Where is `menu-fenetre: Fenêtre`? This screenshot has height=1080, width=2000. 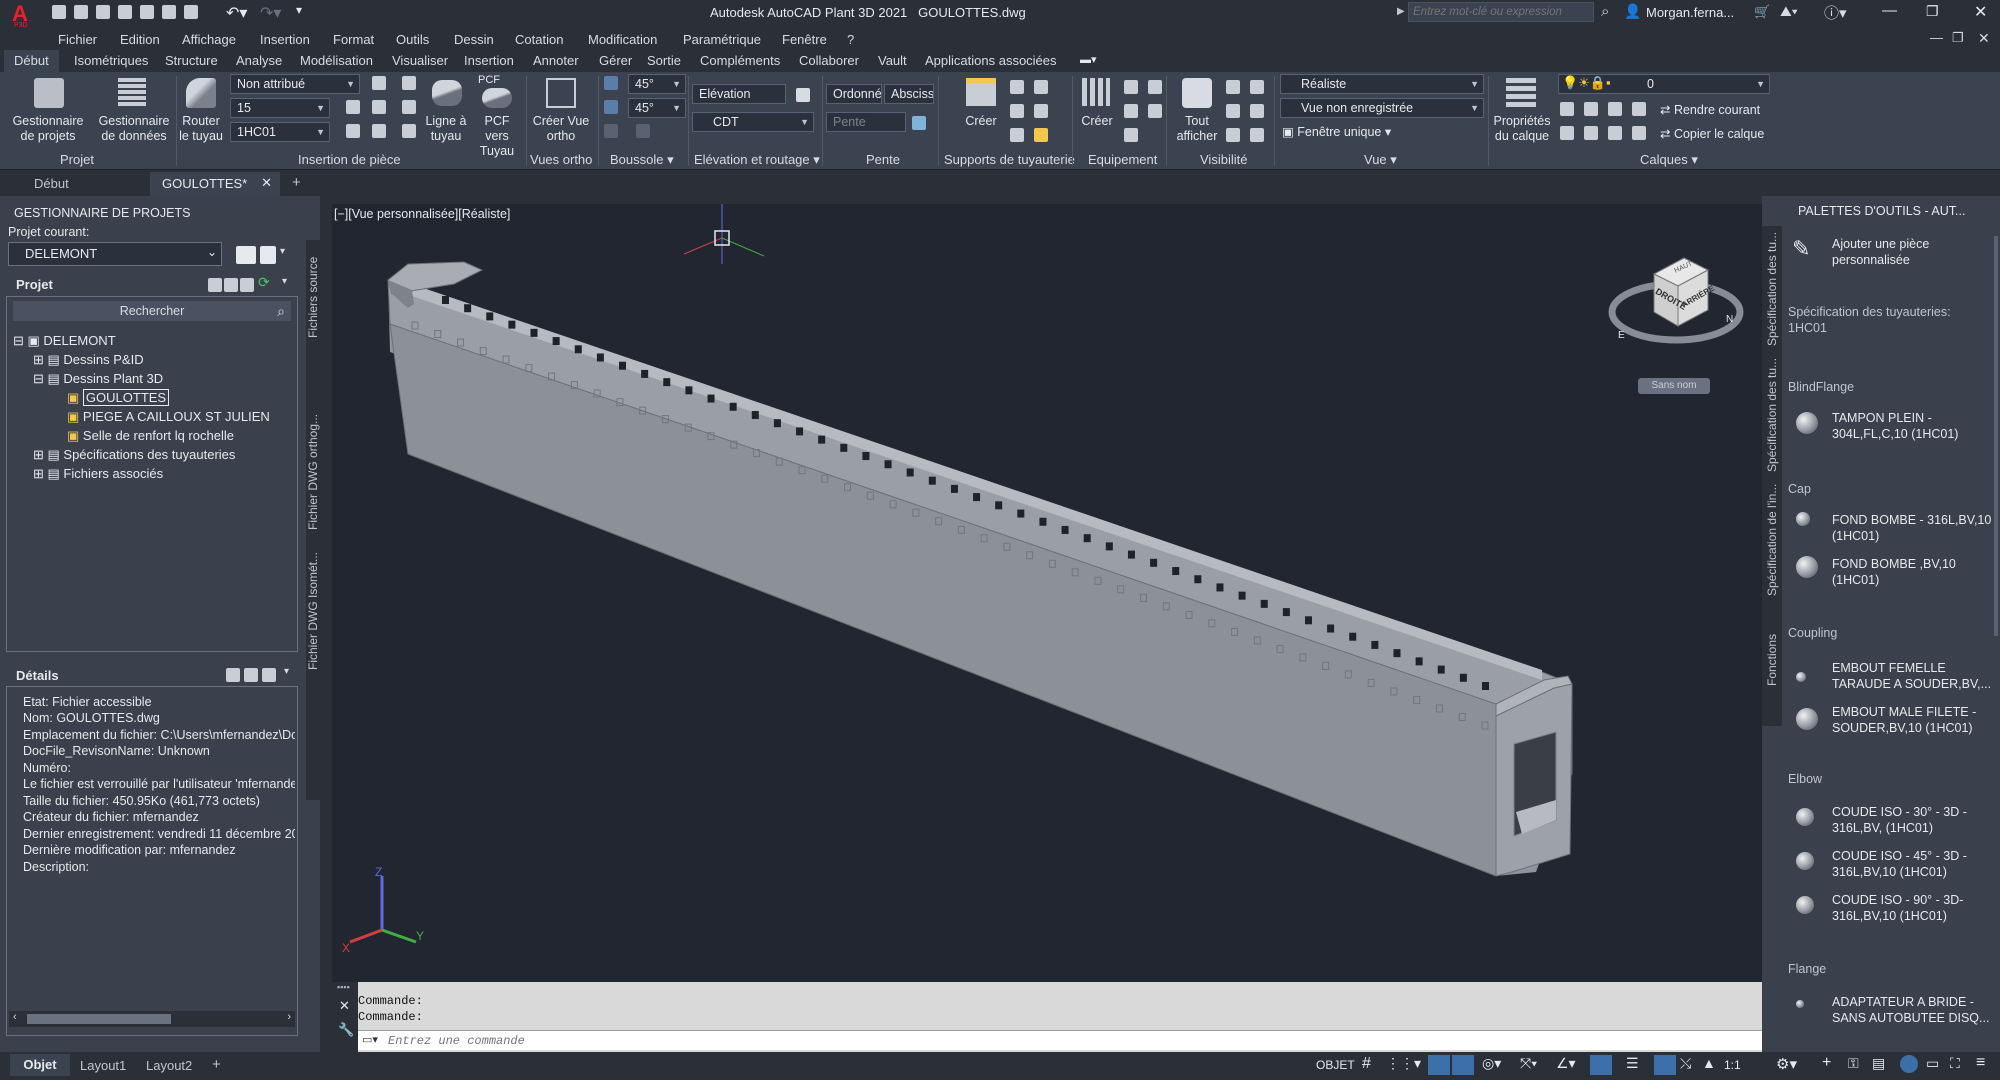 menu-fenetre: Fenêtre is located at coordinates (804, 39).